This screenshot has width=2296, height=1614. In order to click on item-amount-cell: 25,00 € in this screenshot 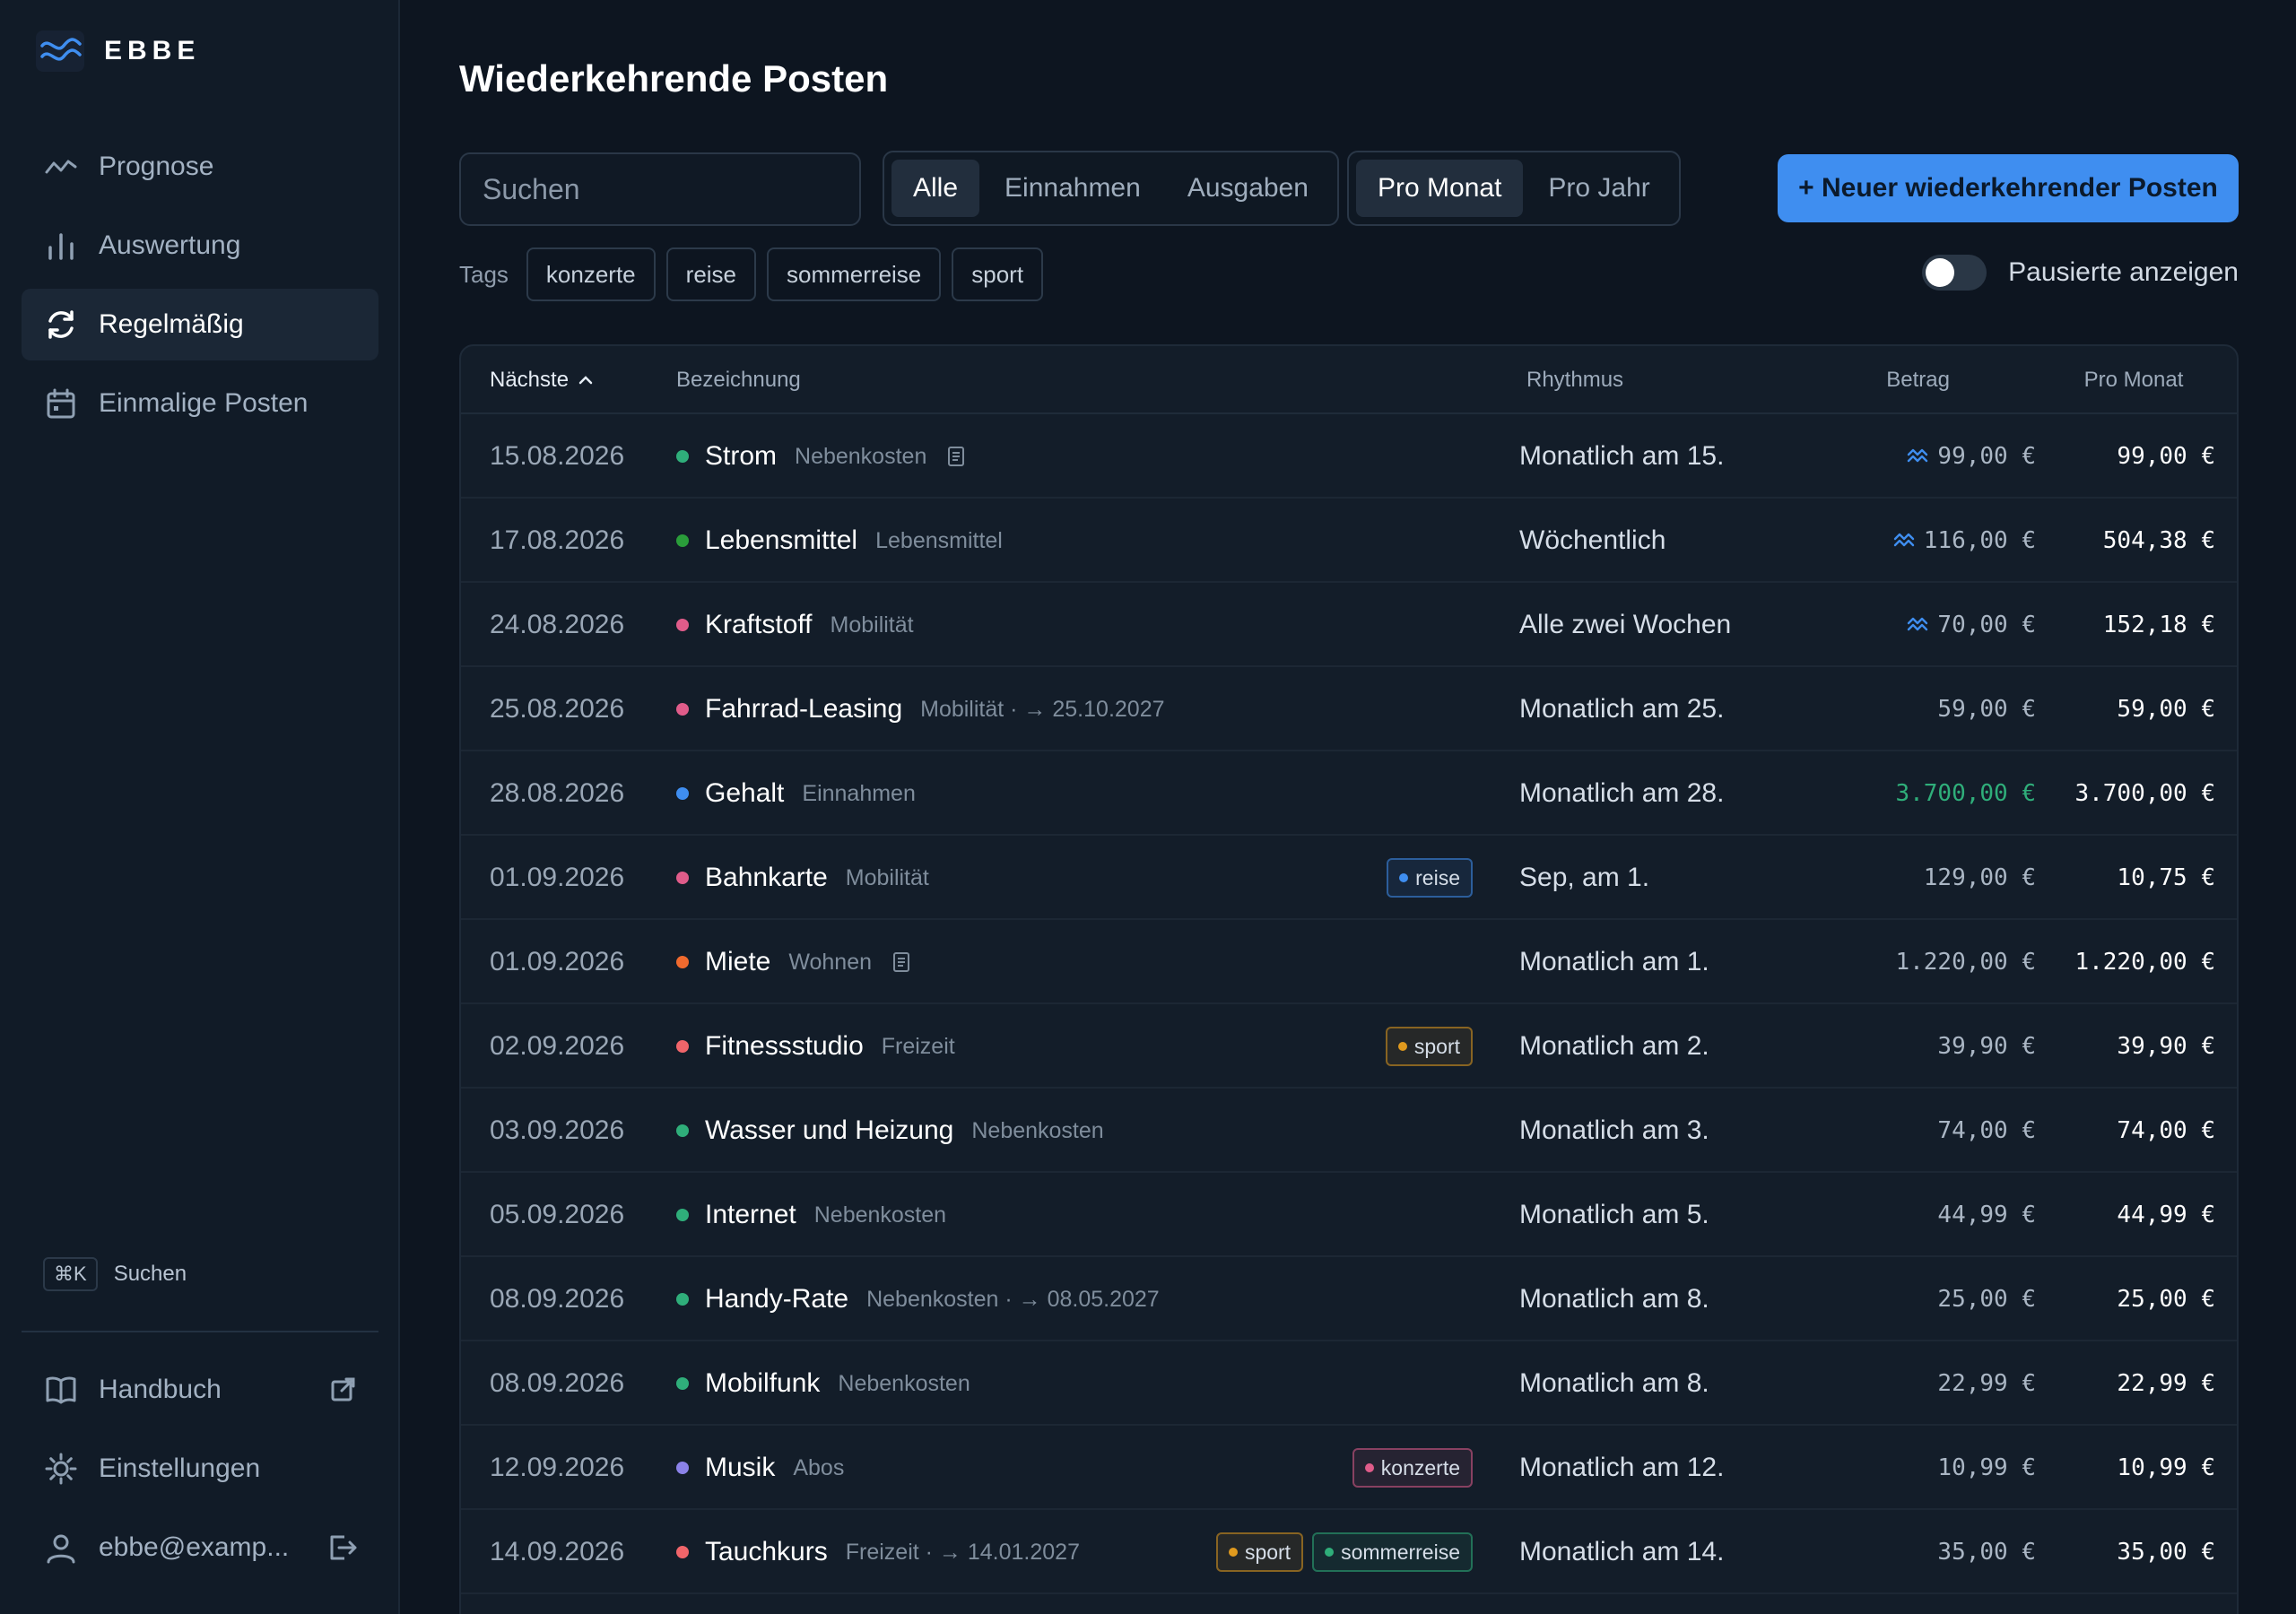, I will do `click(1986, 1299)`.